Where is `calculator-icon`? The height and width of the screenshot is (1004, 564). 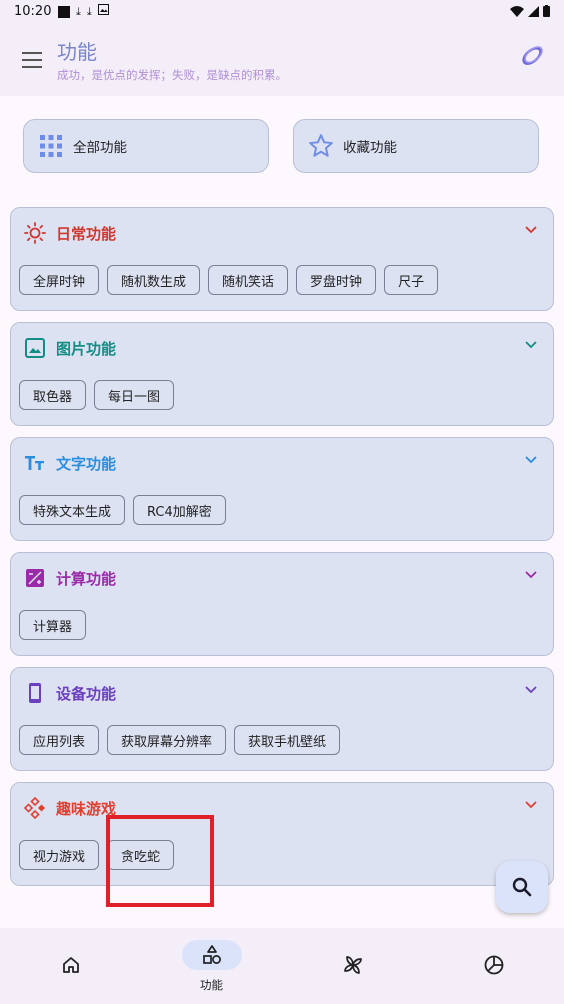 calculator-icon is located at coordinates (35, 578).